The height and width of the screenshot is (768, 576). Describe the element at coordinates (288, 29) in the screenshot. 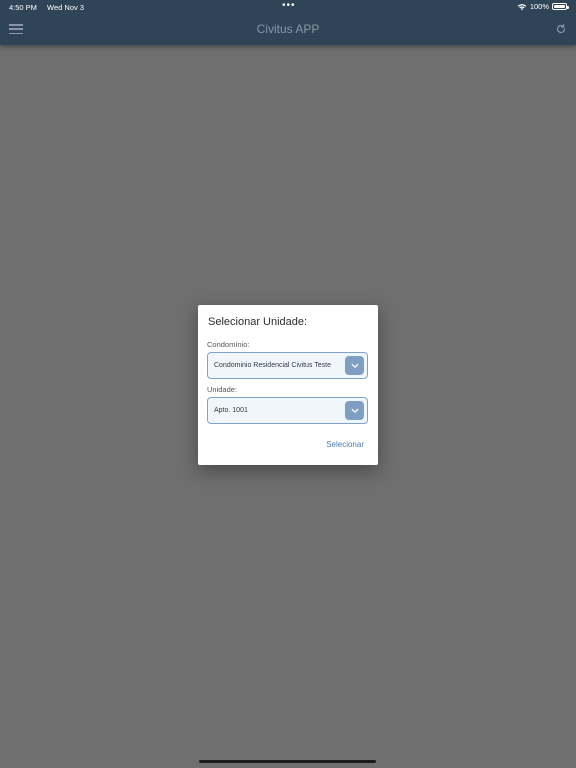

I see `app-title: Civitus APP` at that location.